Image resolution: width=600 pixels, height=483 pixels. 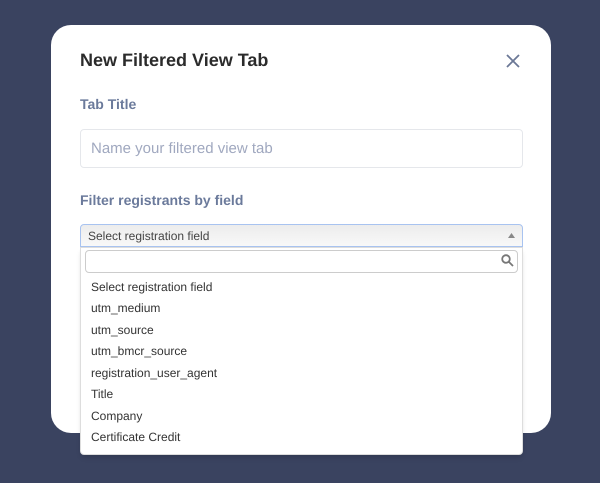 I want to click on dropdown-option: Certificate Credit, so click(x=301, y=437).